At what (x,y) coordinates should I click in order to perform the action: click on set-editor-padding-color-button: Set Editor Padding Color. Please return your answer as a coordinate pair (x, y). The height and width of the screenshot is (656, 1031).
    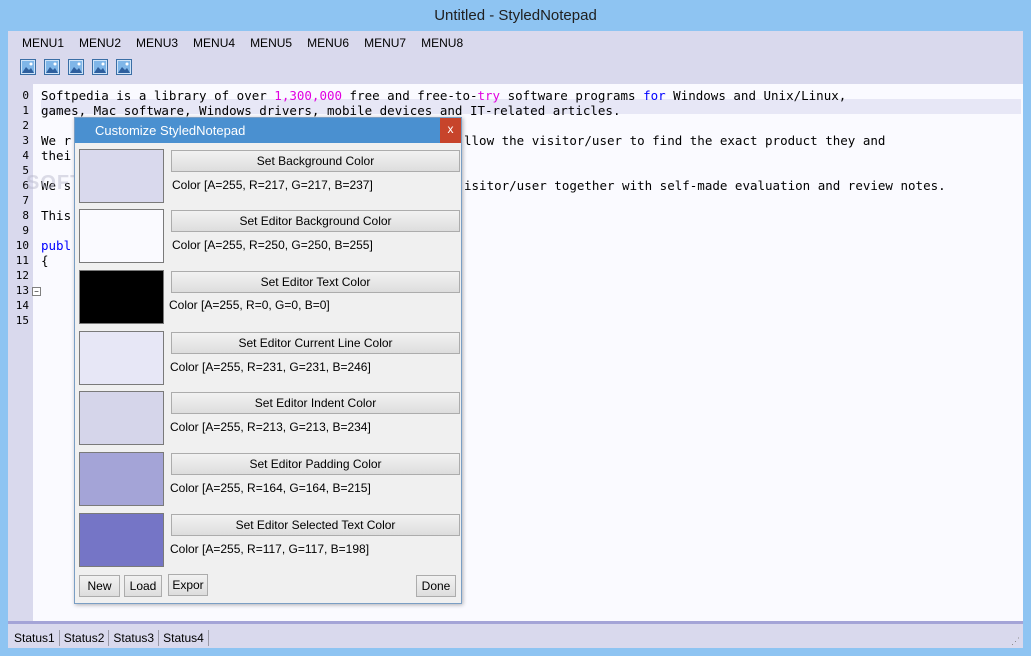
    Looking at the image, I should click on (315, 464).